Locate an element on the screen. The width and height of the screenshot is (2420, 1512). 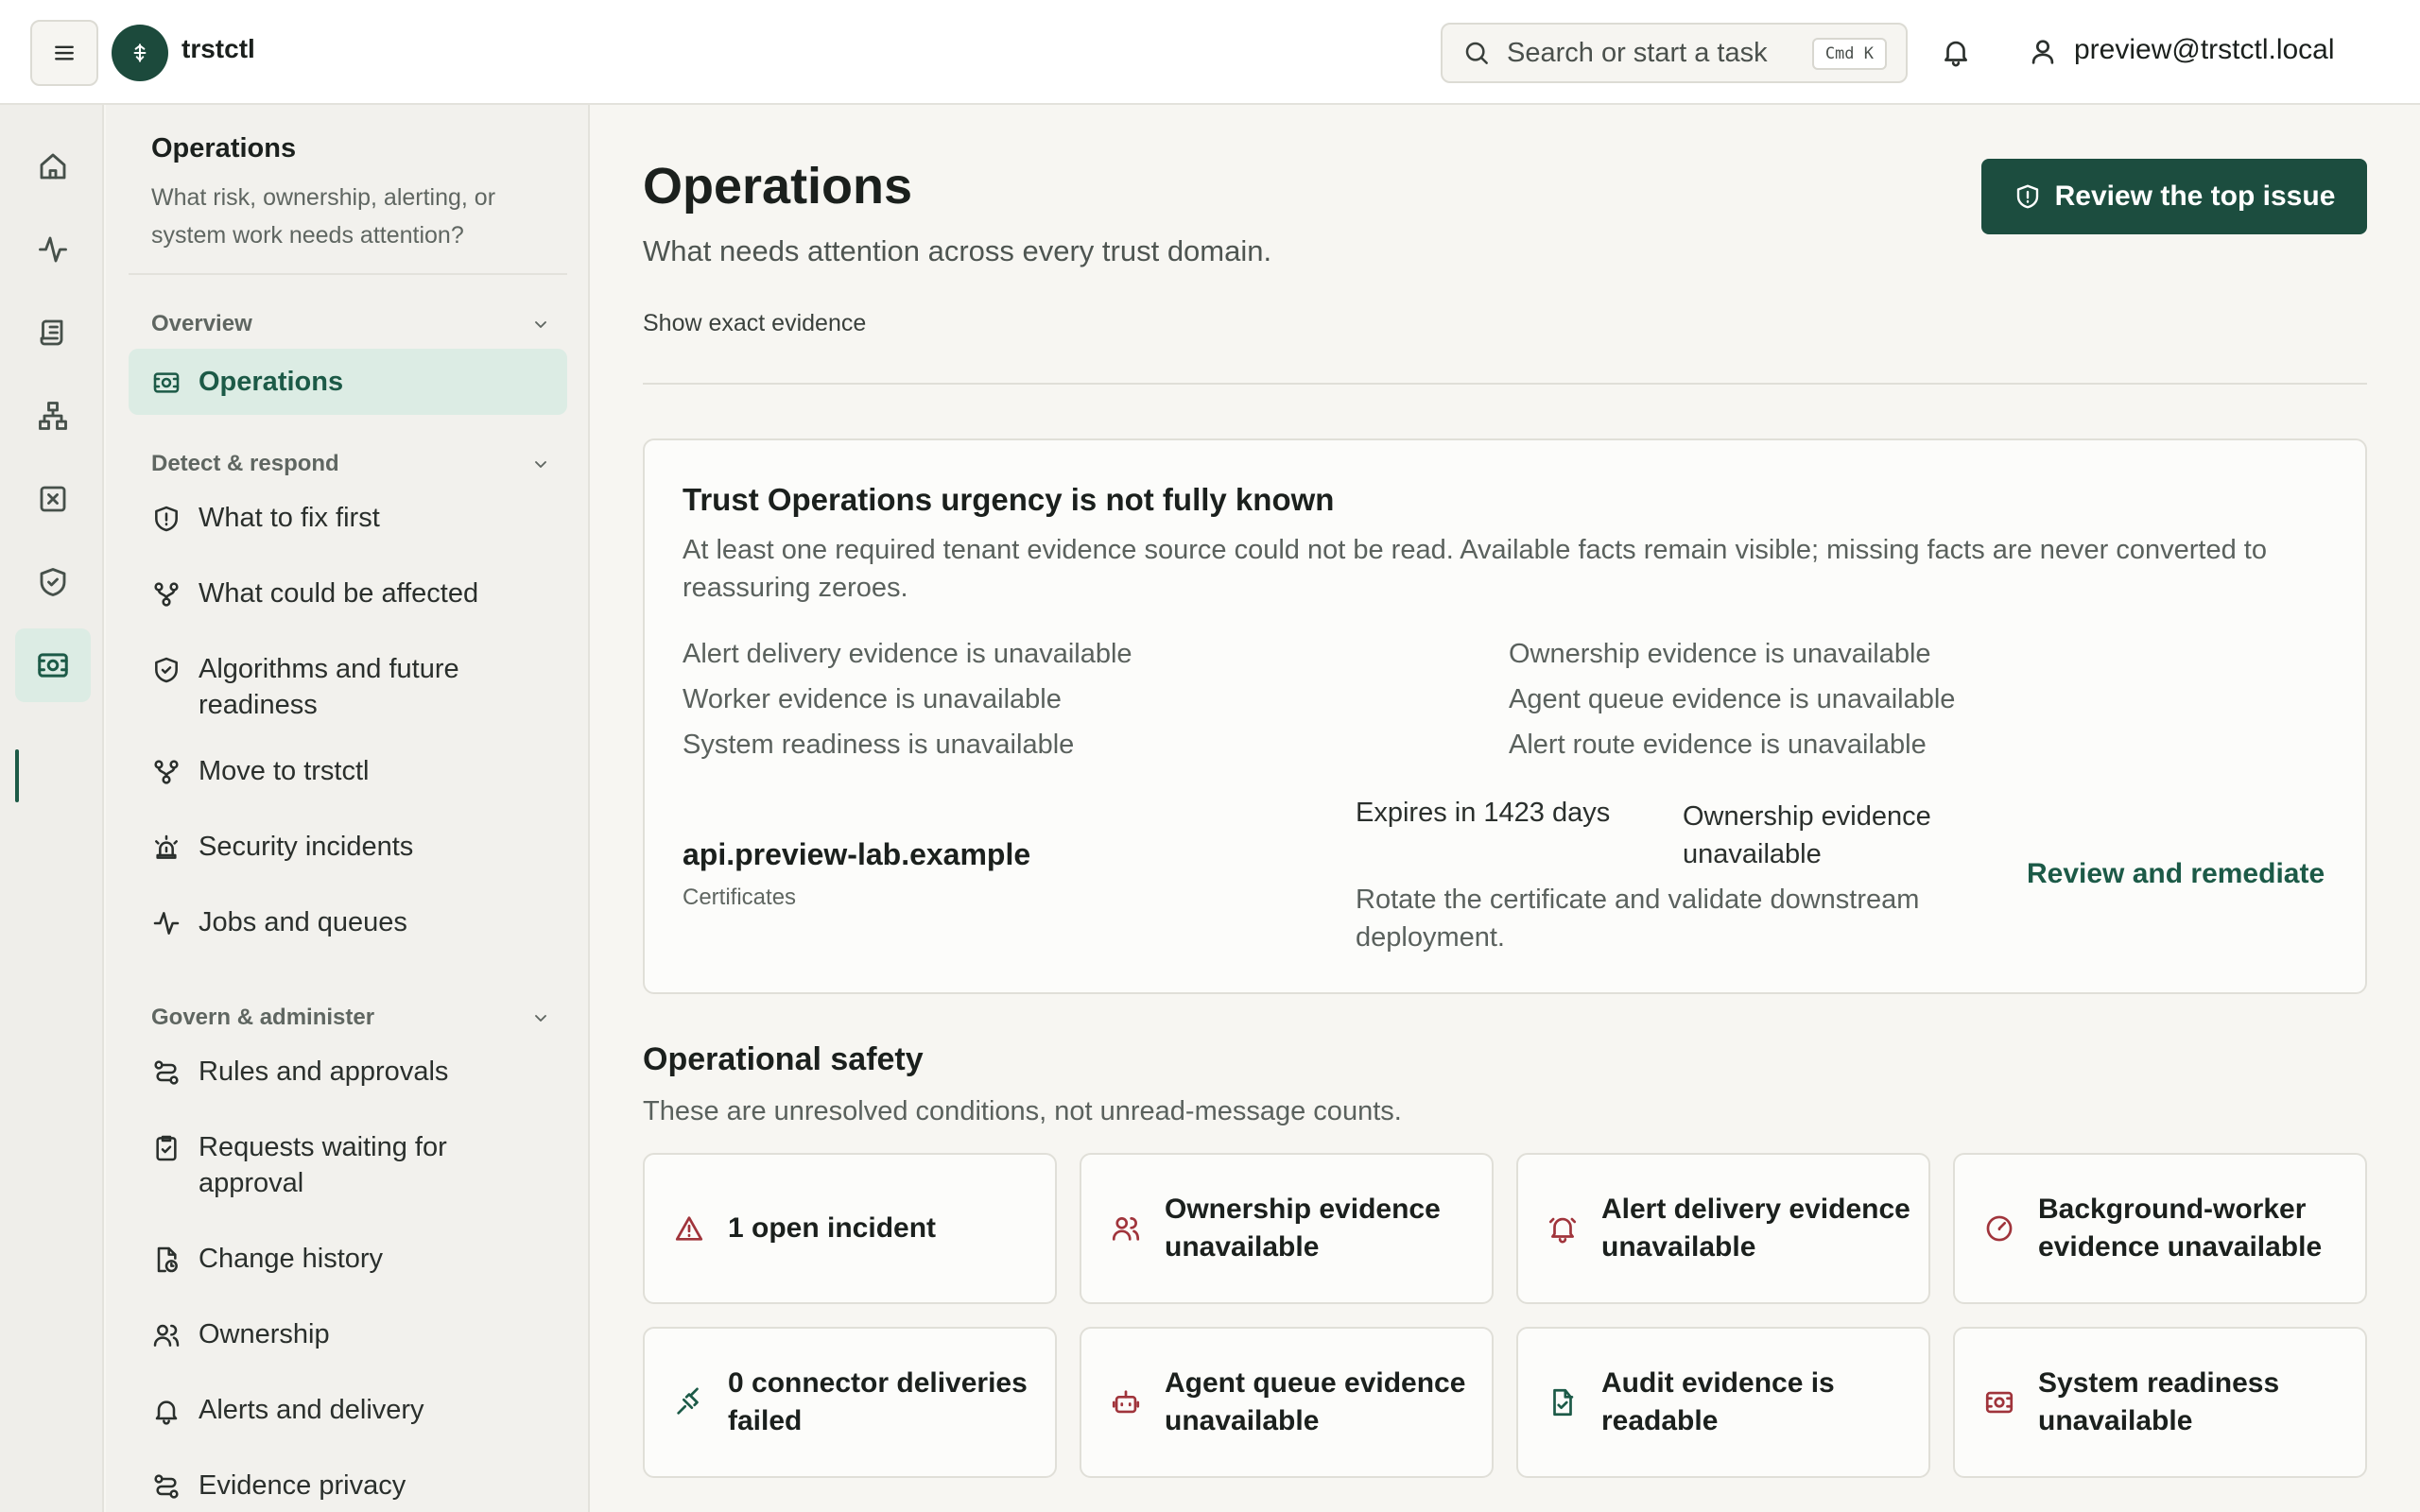
rail-x is located at coordinates (53, 499).